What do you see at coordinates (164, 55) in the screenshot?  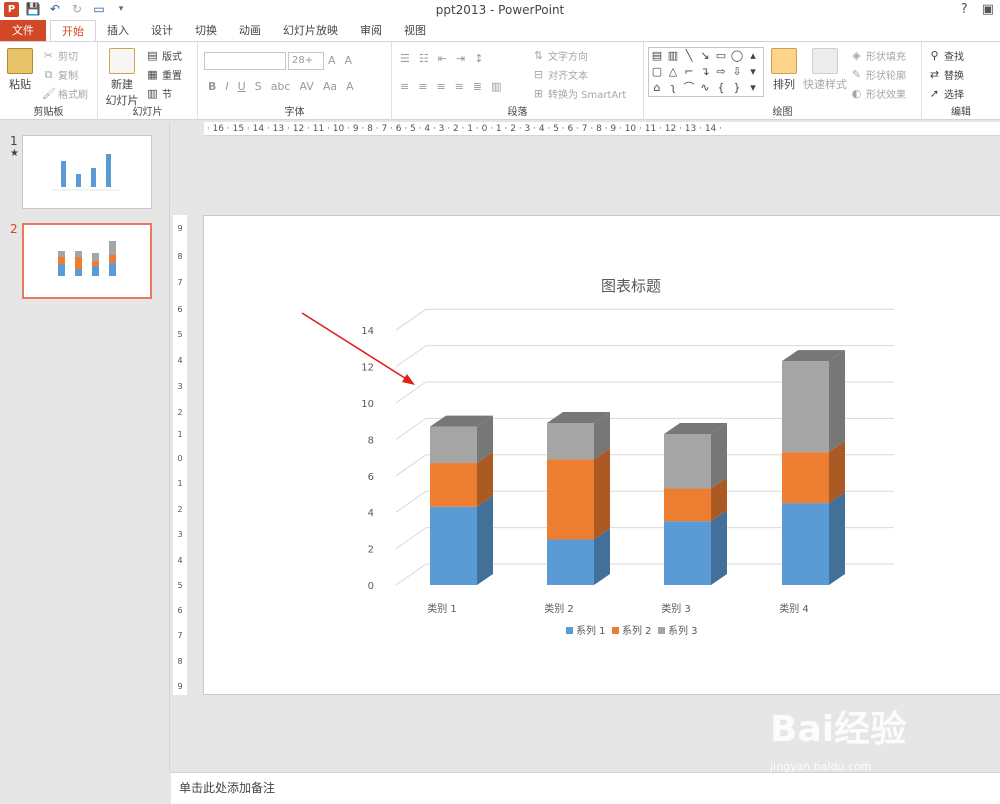 I see `layout-button: ▤ 版式` at bounding box center [164, 55].